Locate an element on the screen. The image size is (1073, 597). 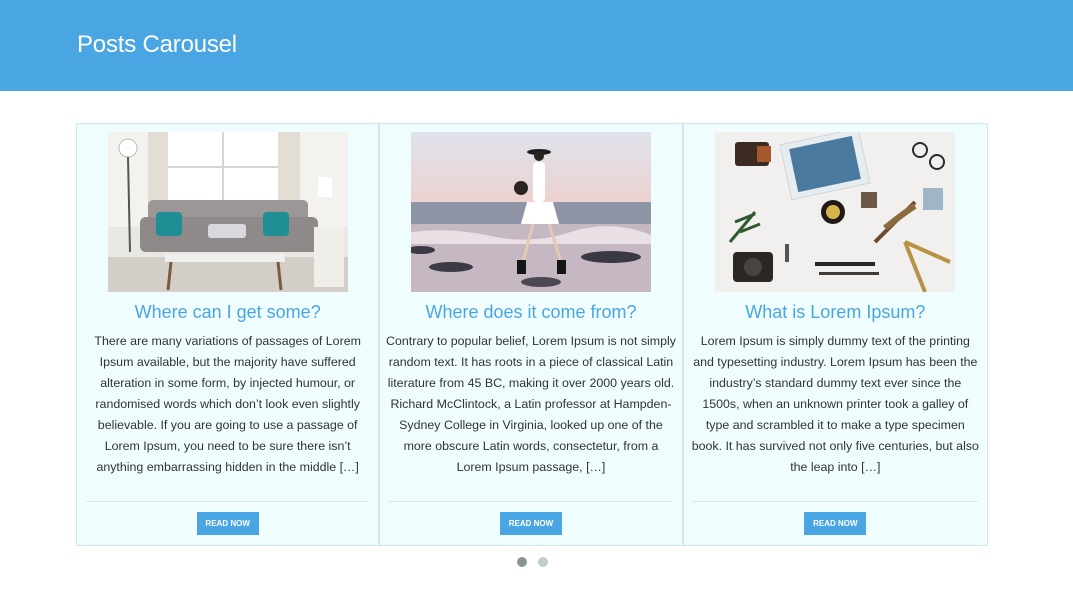
page-title: Posts Carousel is located at coordinates (157, 44).